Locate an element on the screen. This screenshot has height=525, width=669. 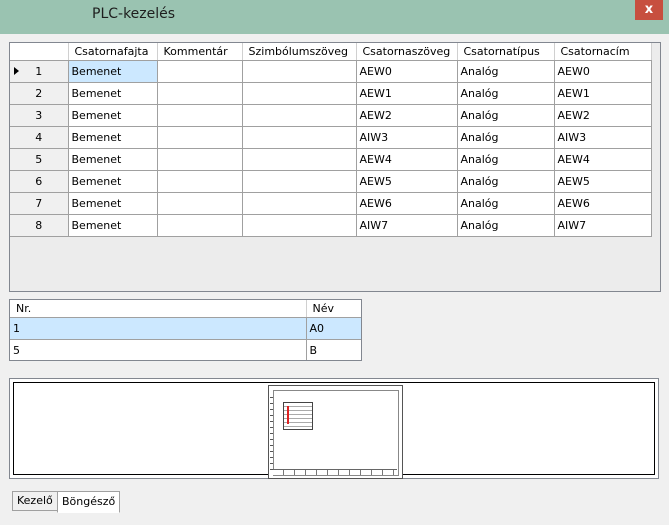
table-row: 6 Bemenet AEW5 Analóg AEW5 is located at coordinates (331, 181).